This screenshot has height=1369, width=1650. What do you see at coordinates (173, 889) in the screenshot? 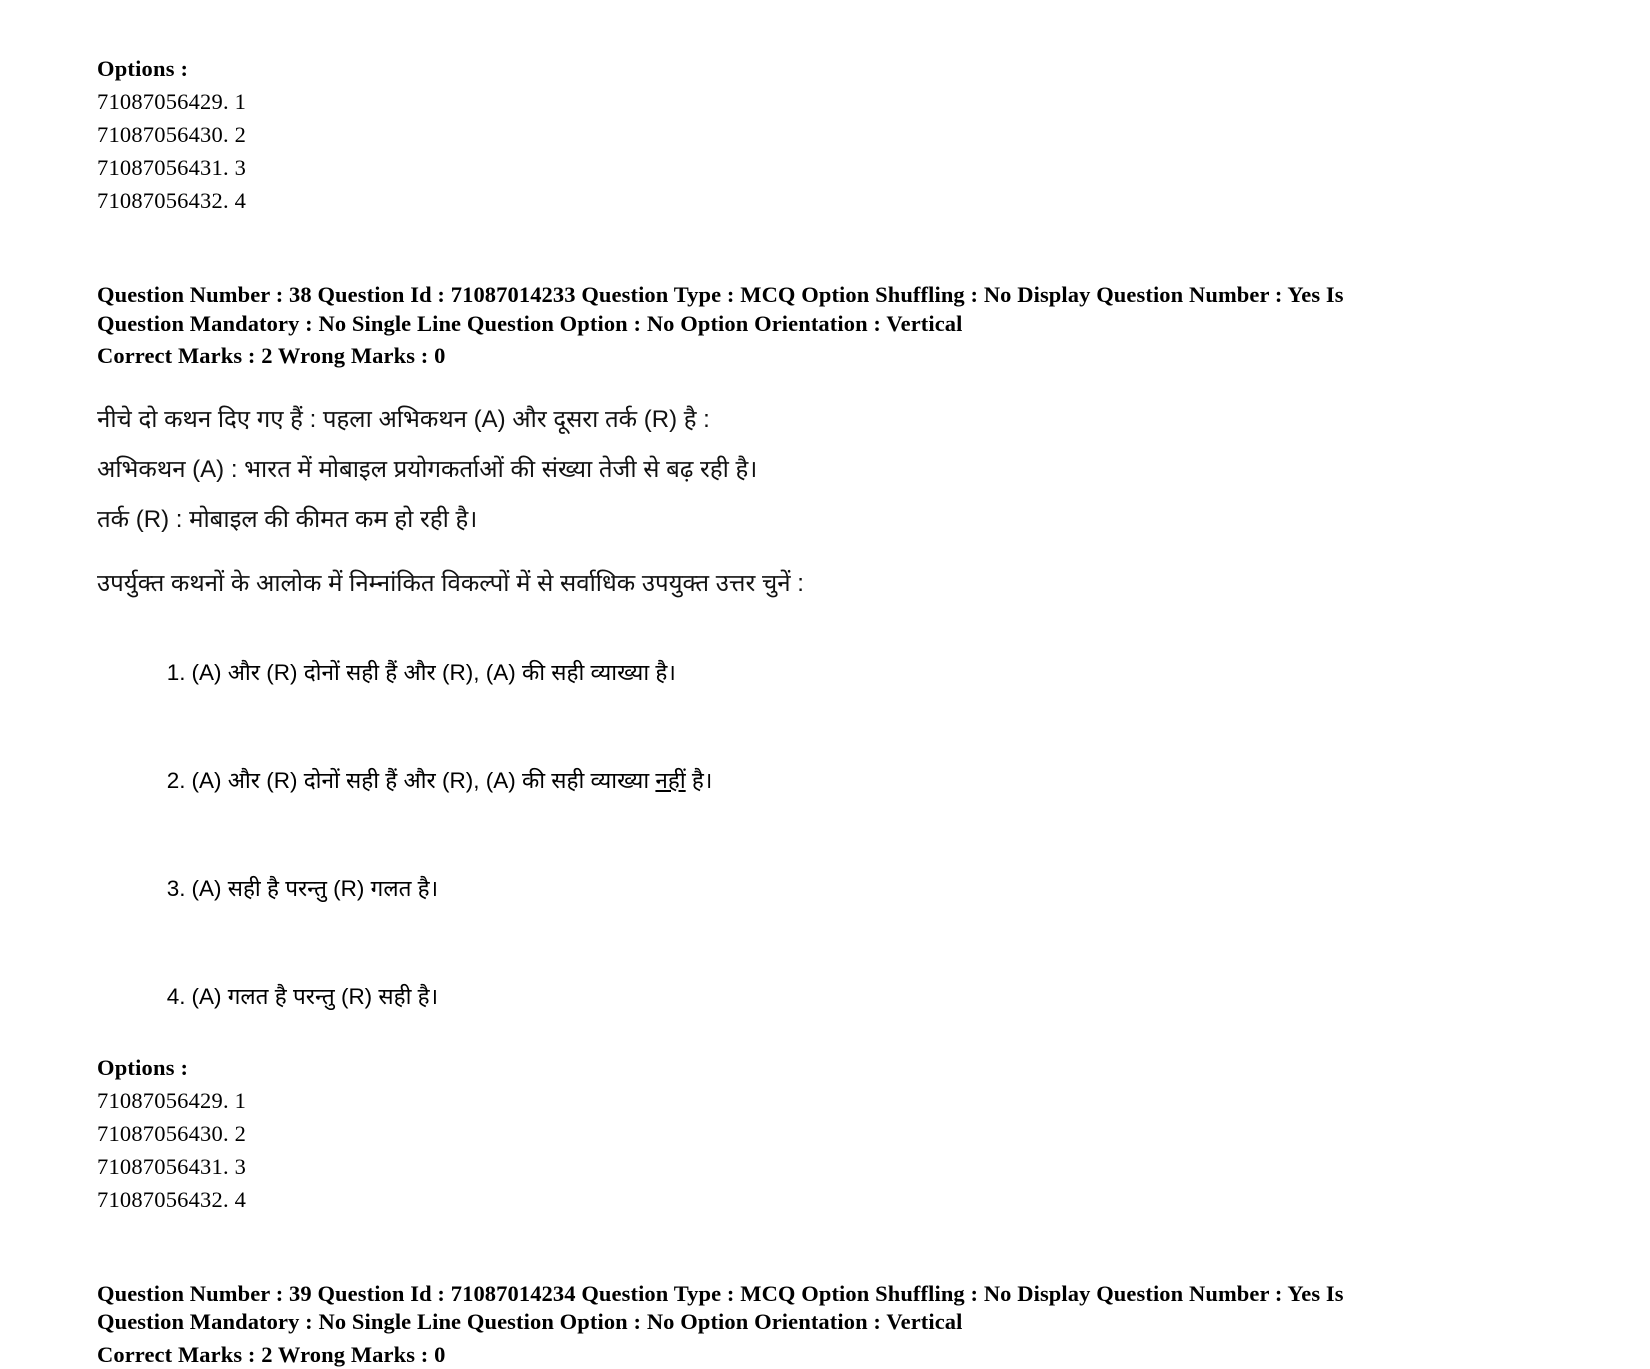
I see `choice-number: 3.` at bounding box center [173, 889].